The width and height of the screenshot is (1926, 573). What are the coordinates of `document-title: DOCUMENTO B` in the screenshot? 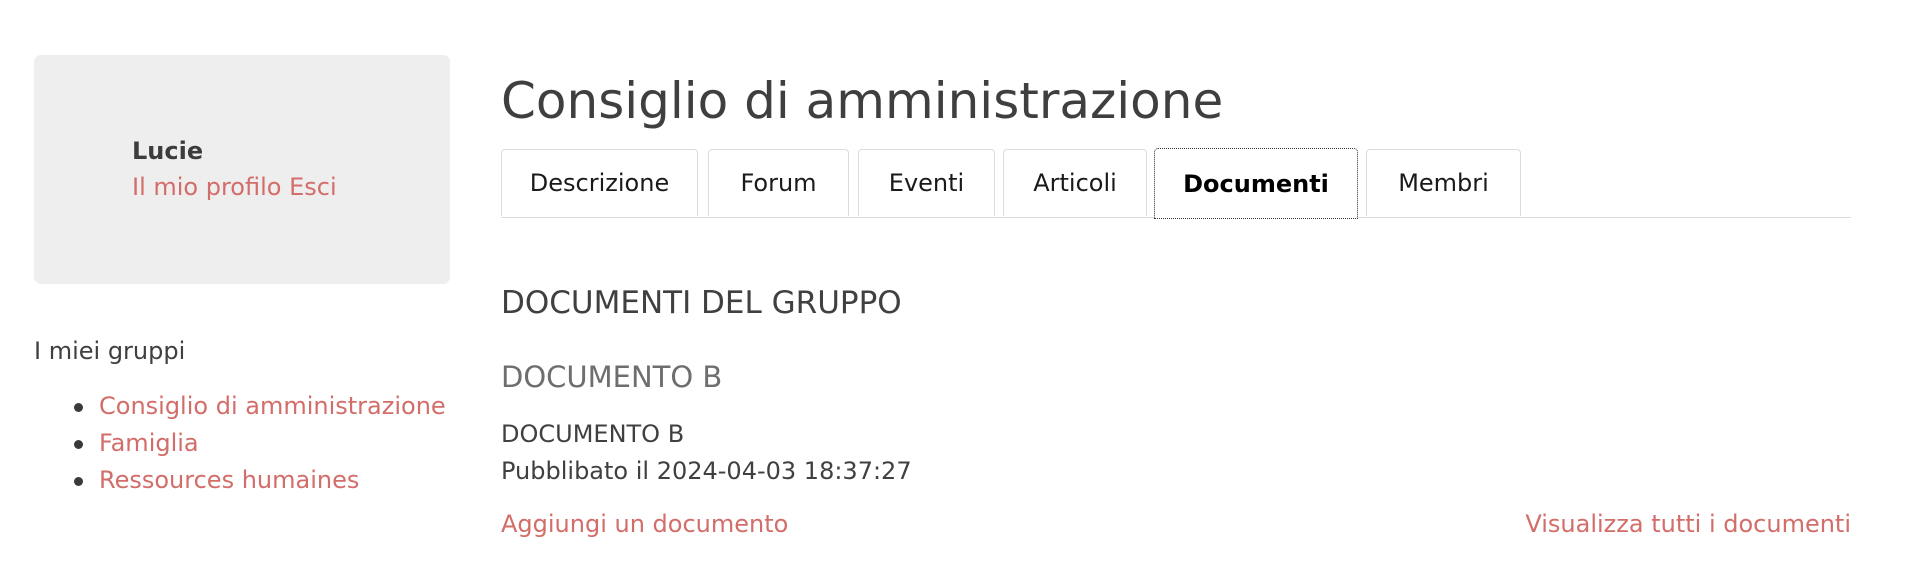 It's located at (612, 377).